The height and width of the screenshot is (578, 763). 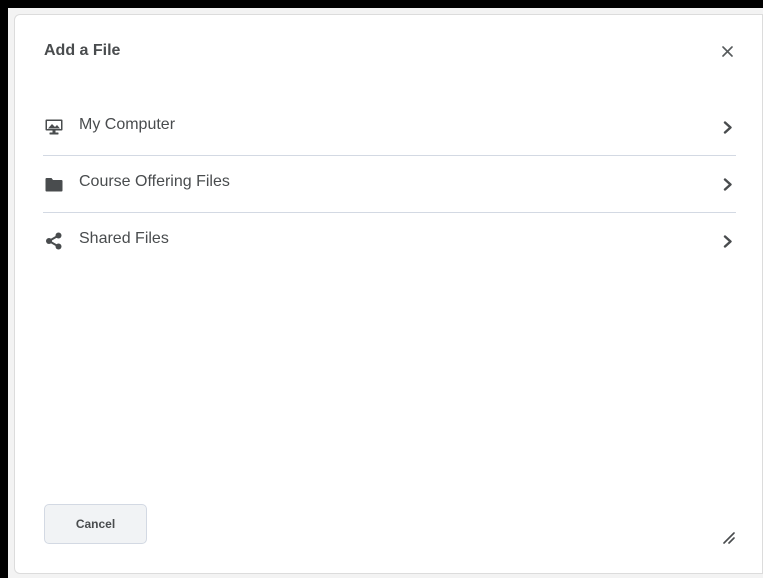 What do you see at coordinates (54, 127) in the screenshot?
I see `computer-icon` at bounding box center [54, 127].